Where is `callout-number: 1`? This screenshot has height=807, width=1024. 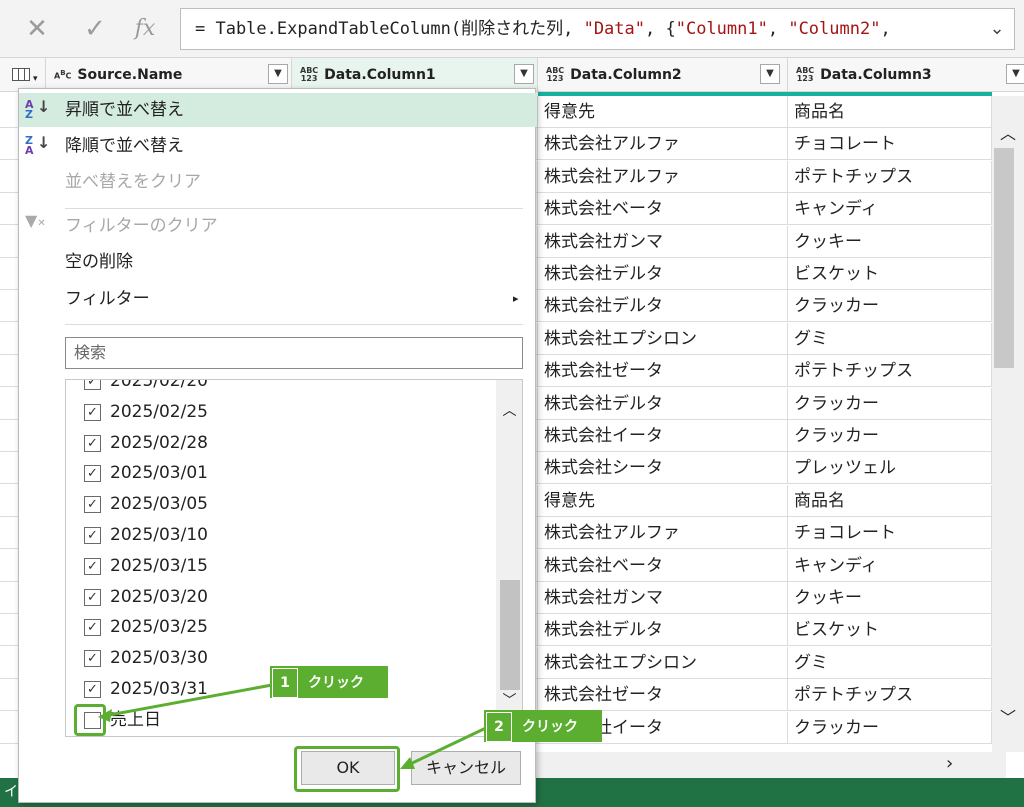
callout-number: 1 is located at coordinates (285, 683).